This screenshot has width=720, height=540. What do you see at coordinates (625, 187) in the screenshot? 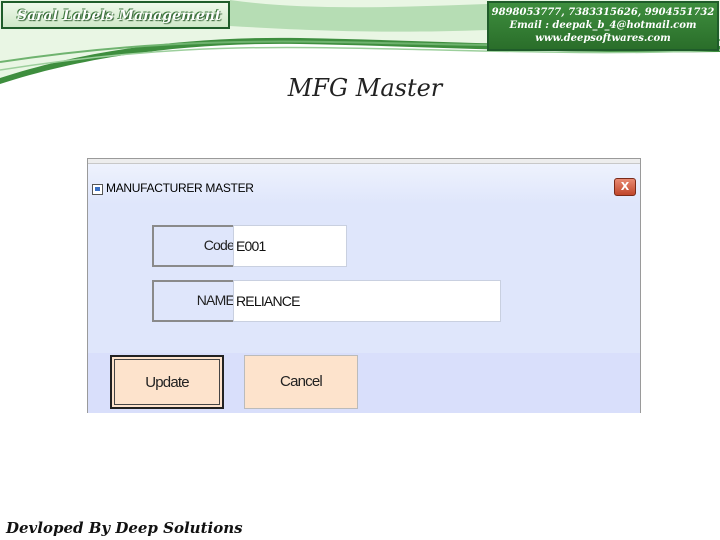
I see `close-icon: X` at bounding box center [625, 187].